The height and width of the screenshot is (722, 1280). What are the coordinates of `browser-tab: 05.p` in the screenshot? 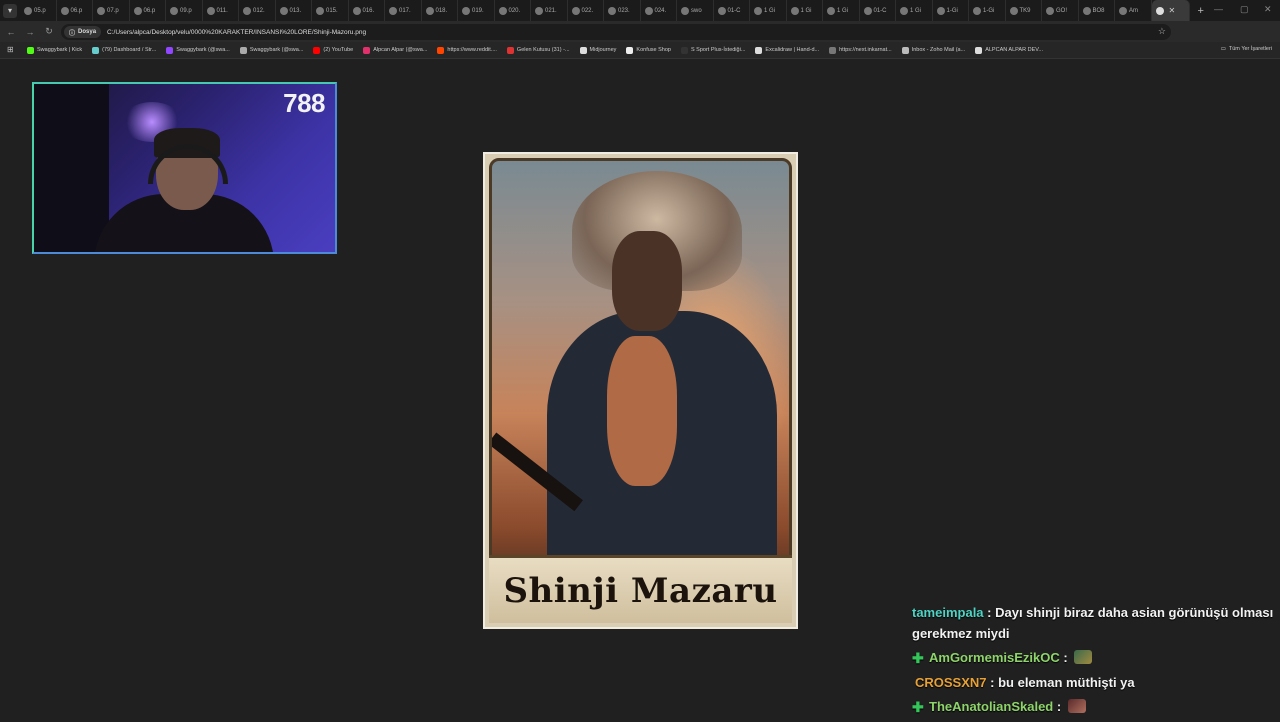 It's located at (38, 10).